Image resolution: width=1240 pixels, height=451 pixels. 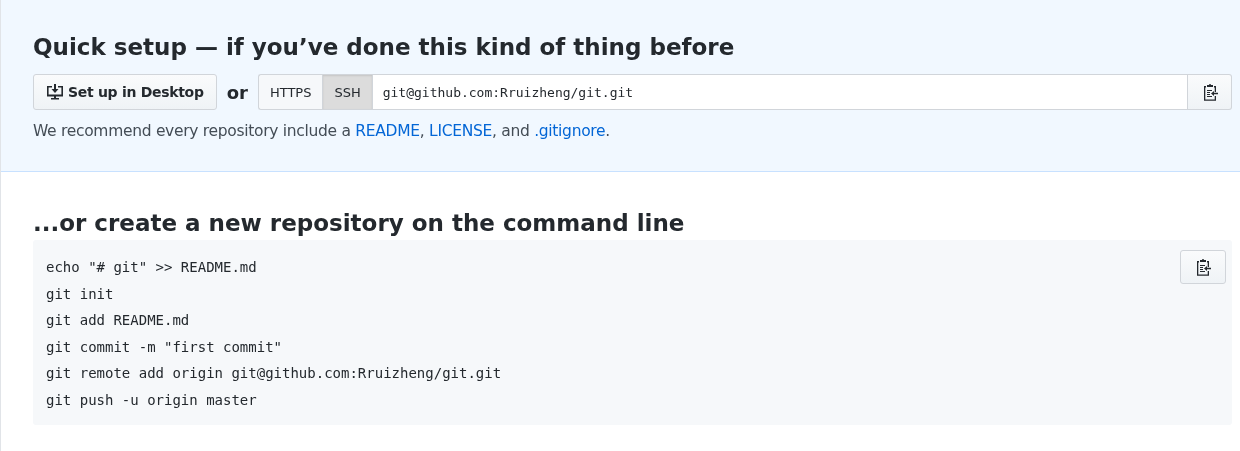 What do you see at coordinates (290, 92) in the screenshot?
I see `protocol-tab: HTTPS` at bounding box center [290, 92].